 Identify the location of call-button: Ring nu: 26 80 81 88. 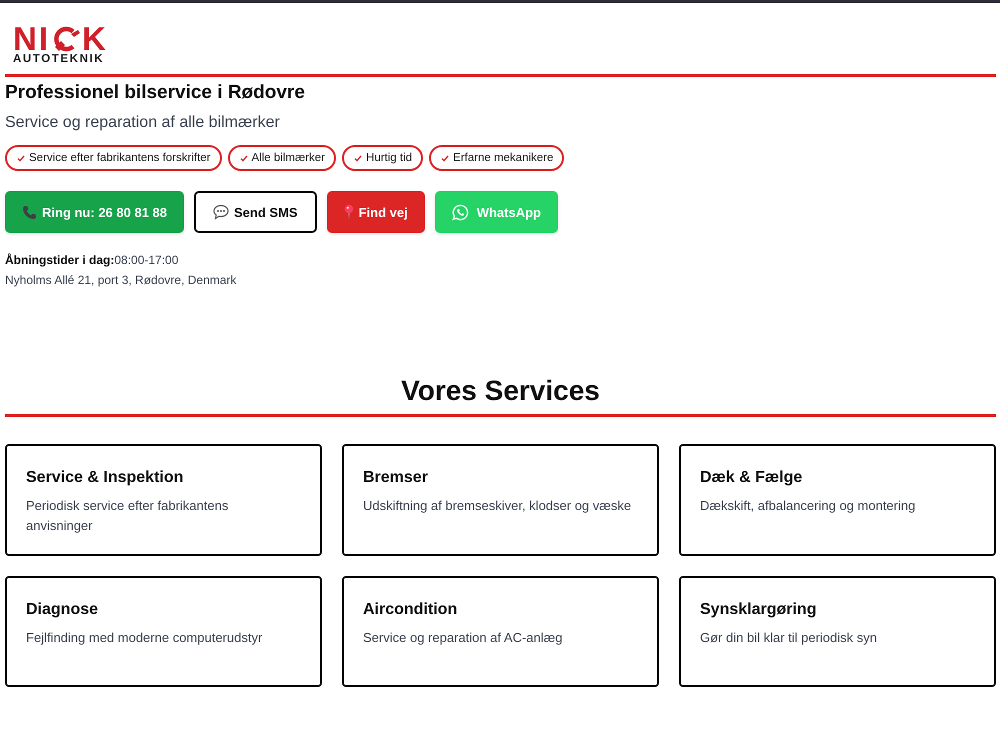
(94, 212).